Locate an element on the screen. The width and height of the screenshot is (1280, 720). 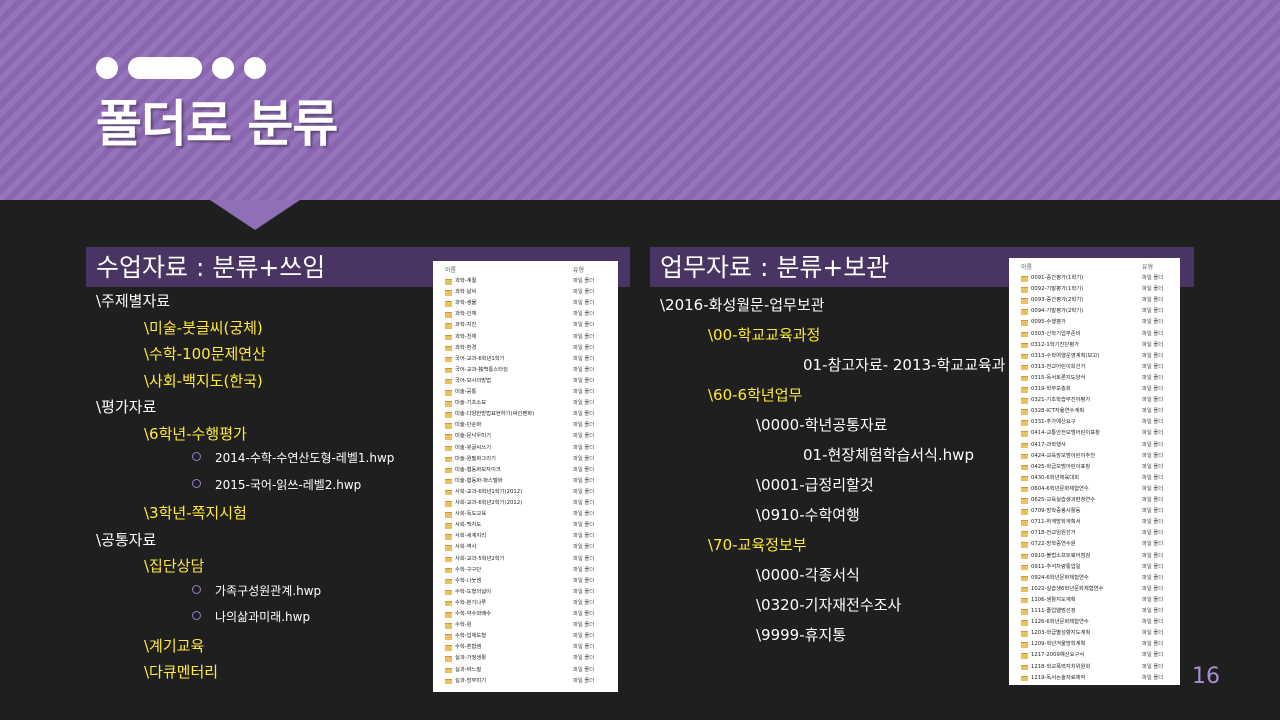
explorer-folder-row: 1022-실습생6학년문화체험연수 파일 폴더 is located at coordinates (1094, 589).